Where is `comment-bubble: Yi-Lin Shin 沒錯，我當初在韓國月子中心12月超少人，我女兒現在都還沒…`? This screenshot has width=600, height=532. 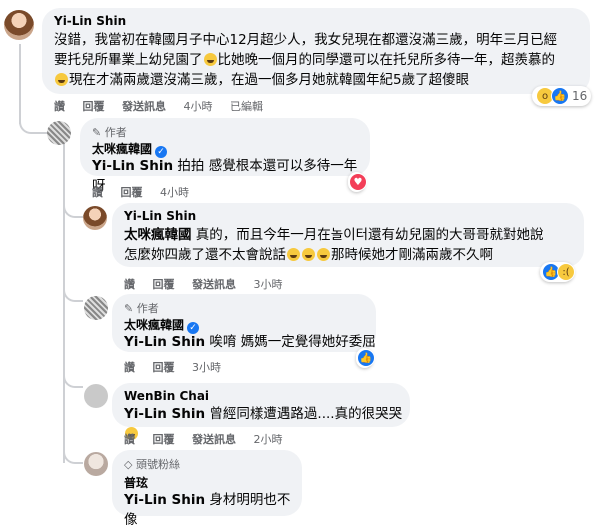
comment-bubble: Yi-Lin Shin 沒錯，我當初在韓國月子中心12月超少人，我女兒現在都還沒… is located at coordinates (316, 51).